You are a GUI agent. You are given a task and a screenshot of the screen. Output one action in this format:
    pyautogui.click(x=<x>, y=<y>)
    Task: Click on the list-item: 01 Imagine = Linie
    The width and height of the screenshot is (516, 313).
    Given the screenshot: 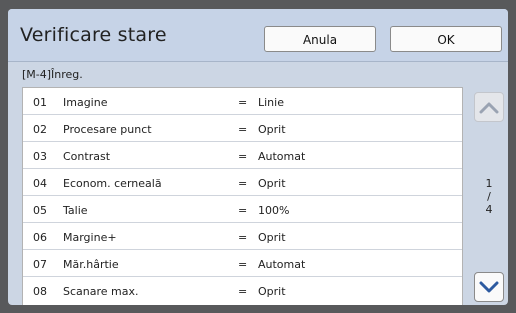 What is the action you would take?
    pyautogui.click(x=242, y=101)
    